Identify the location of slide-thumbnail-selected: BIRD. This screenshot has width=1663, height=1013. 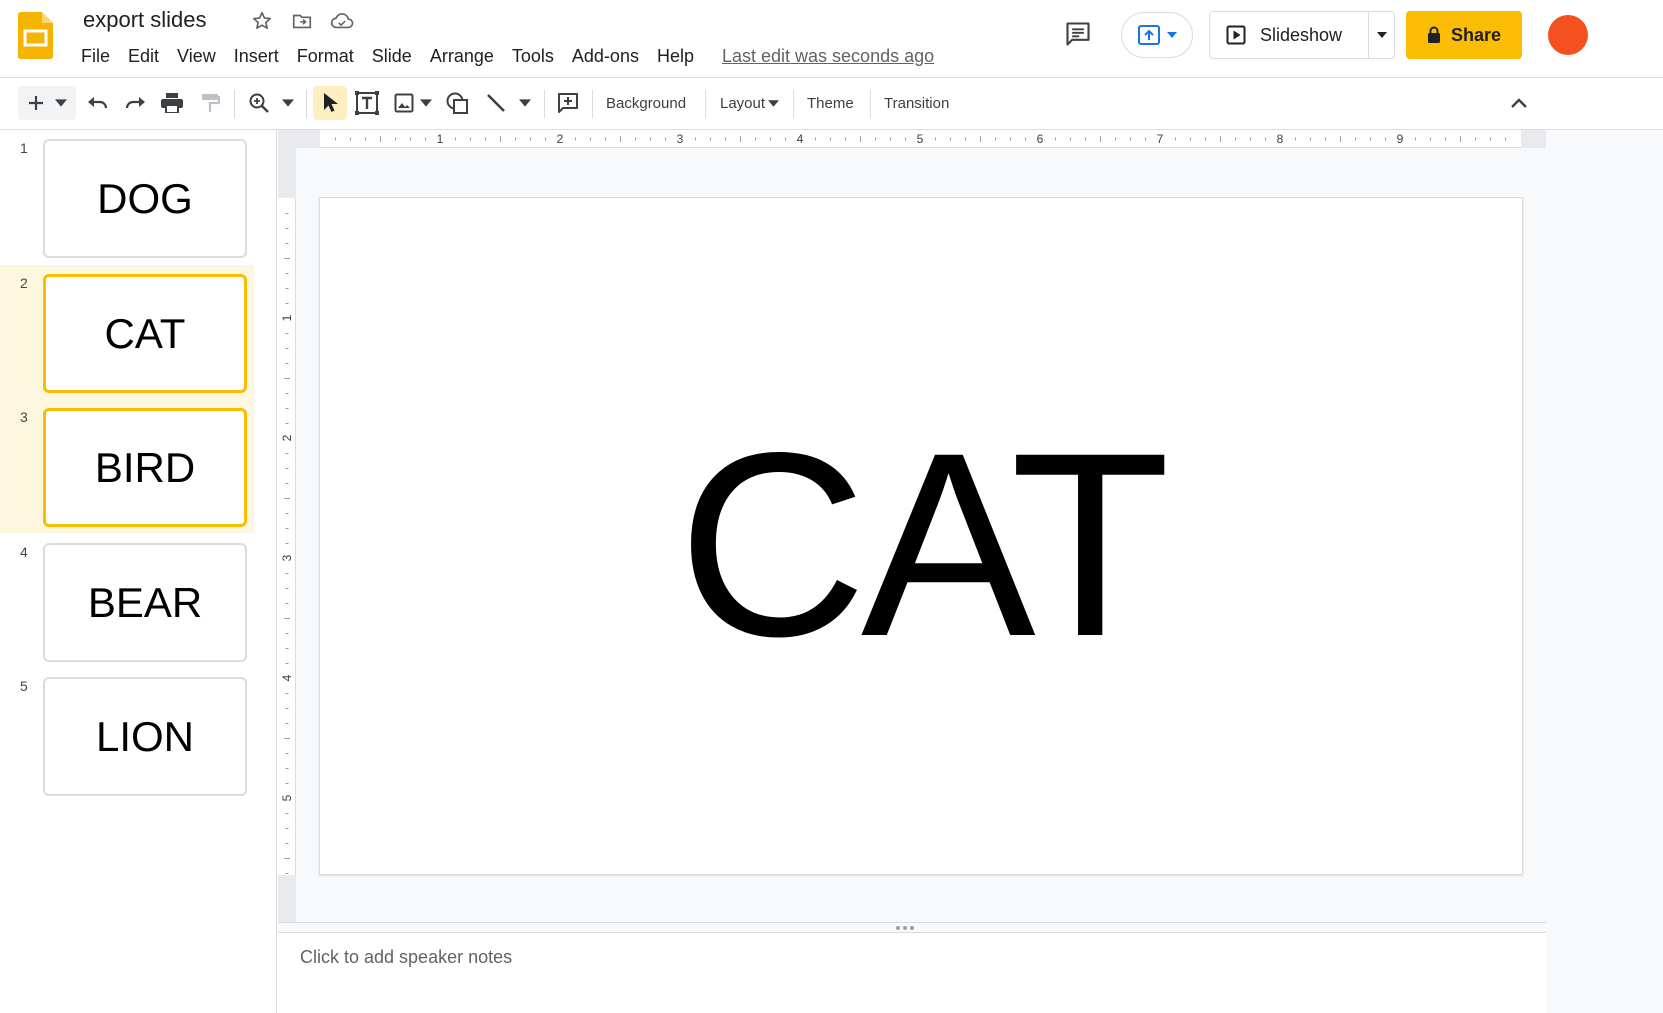
(145, 467).